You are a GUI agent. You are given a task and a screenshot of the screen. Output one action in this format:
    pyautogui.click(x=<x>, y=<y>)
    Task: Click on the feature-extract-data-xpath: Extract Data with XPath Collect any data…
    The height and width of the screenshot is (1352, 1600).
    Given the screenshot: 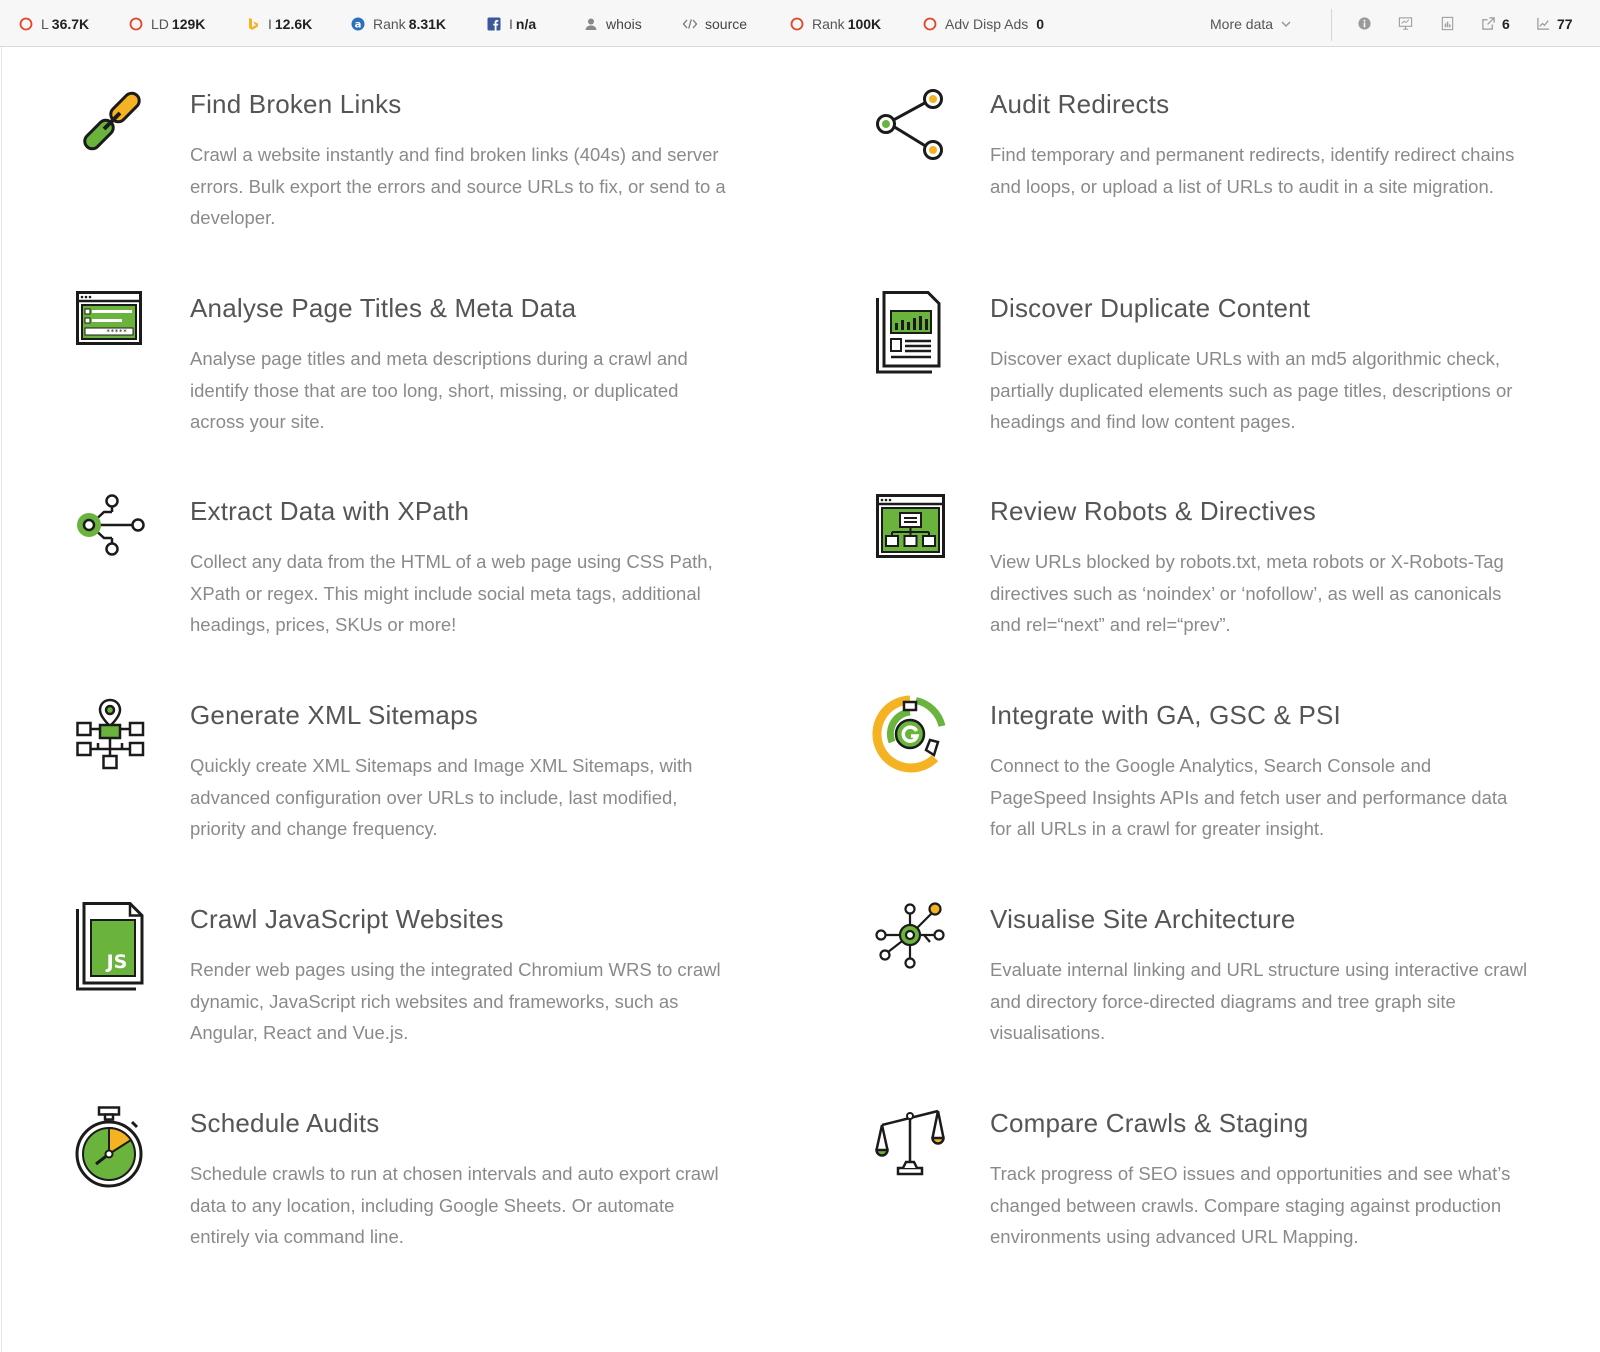 What is the action you would take?
    pyautogui.click(x=406, y=594)
    